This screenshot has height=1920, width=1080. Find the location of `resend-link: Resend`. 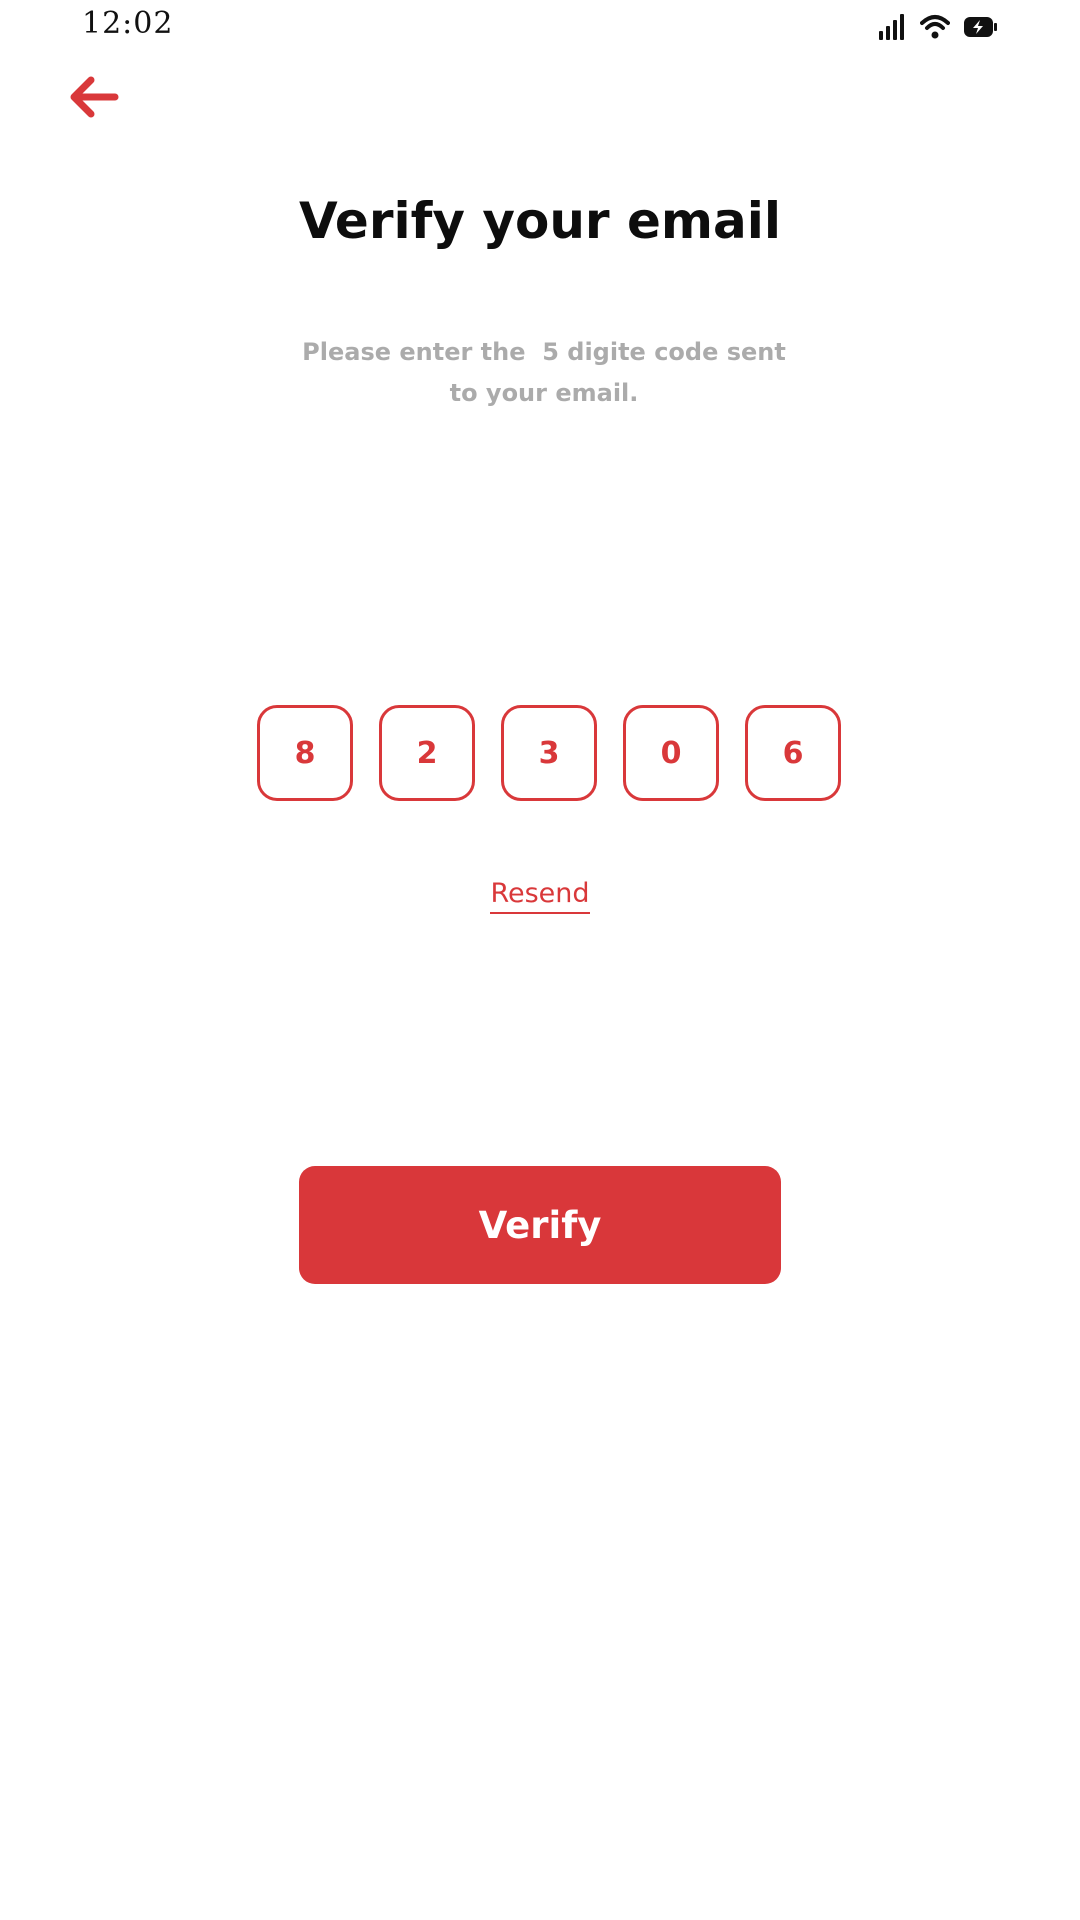

resend-link: Resend is located at coordinates (540, 896).